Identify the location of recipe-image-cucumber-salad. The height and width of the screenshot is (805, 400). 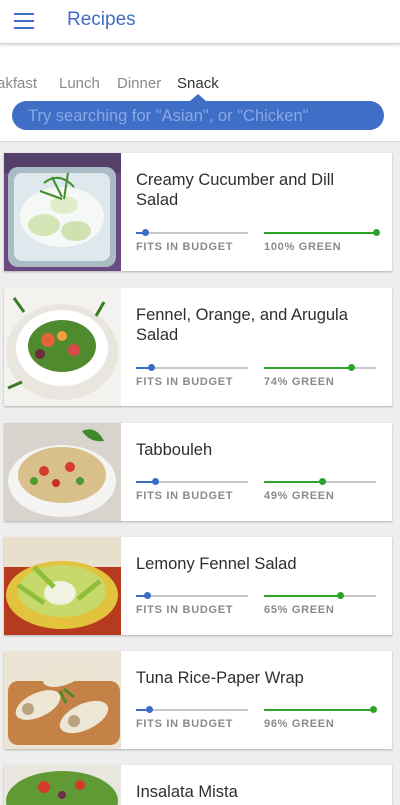
(62, 212).